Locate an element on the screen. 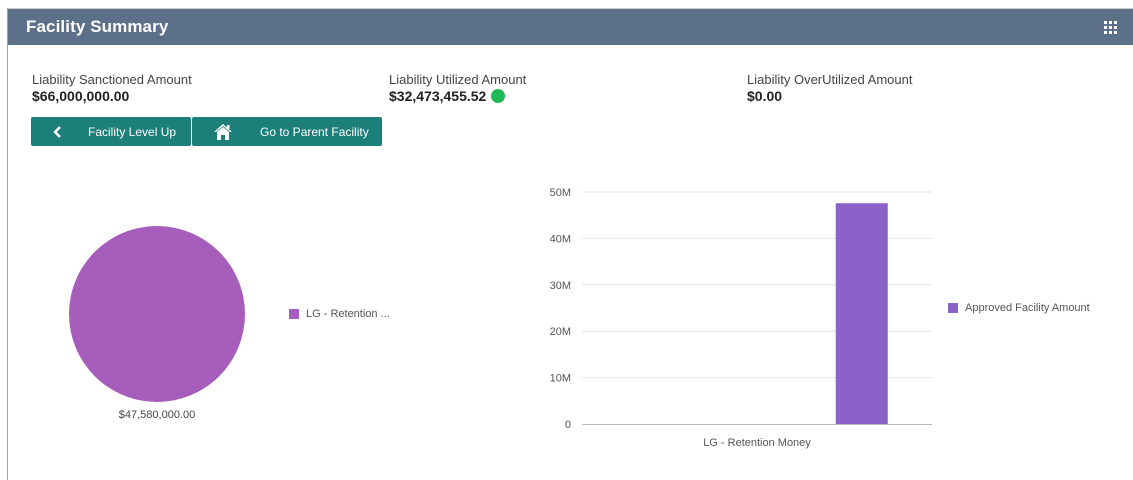 This screenshot has width=1133, height=480. panel-title: Facility Summary is located at coordinates (97, 26).